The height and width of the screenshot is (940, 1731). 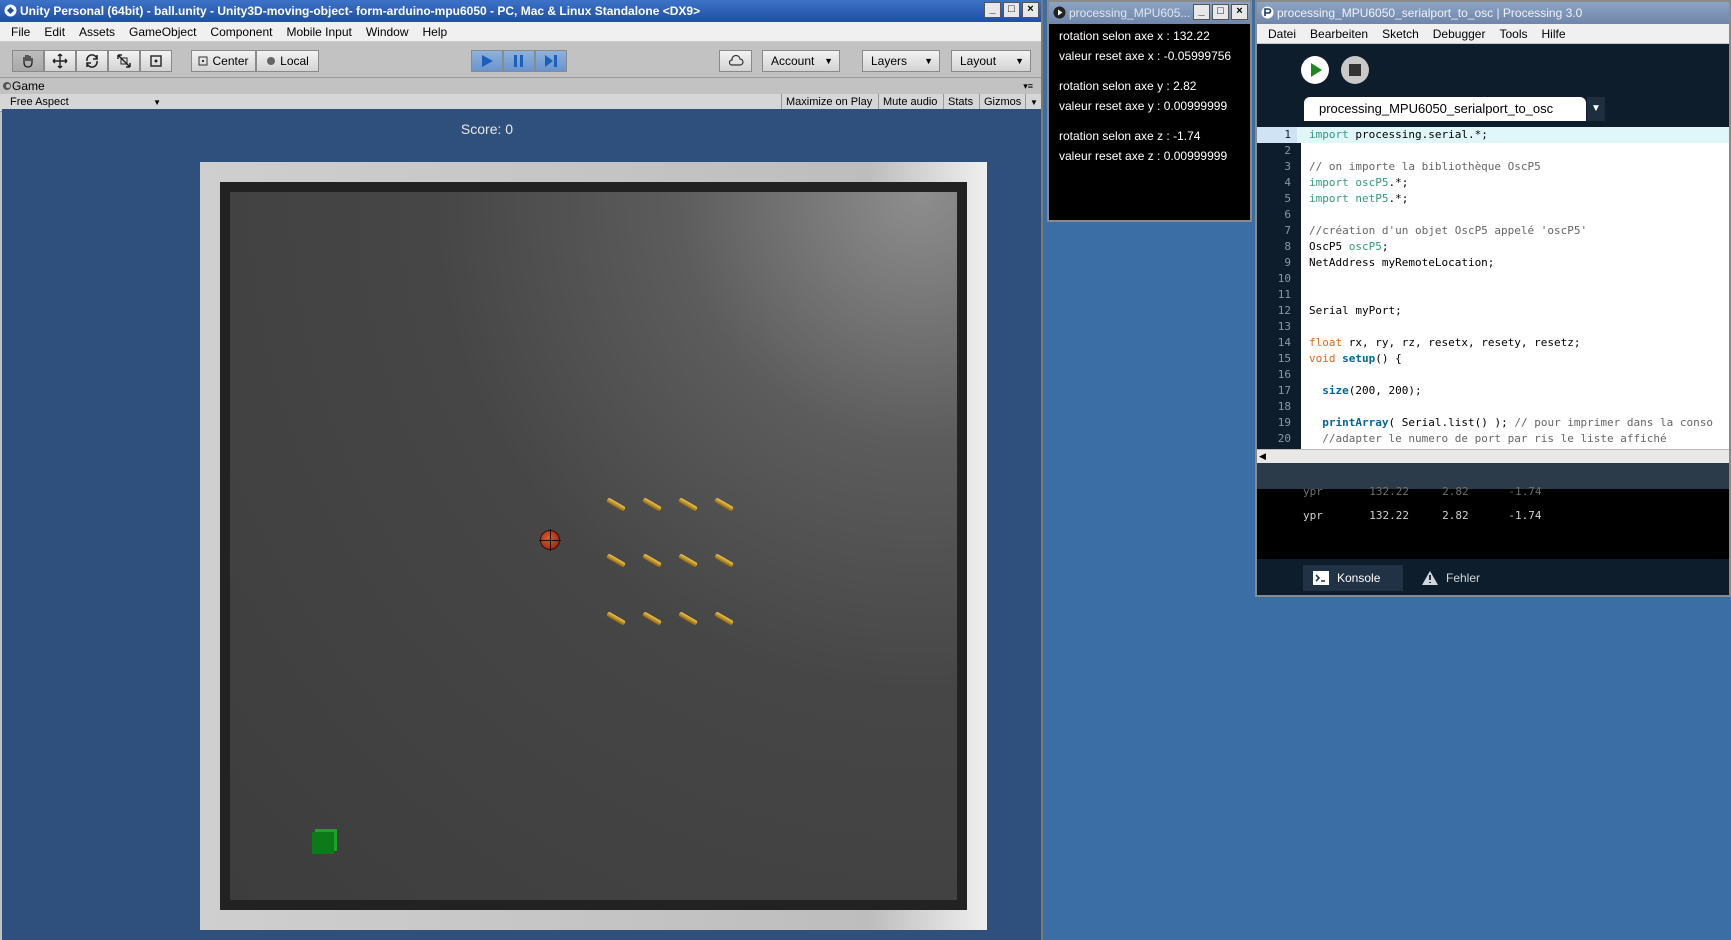 I want to click on scale-icon, so click(x=124, y=61).